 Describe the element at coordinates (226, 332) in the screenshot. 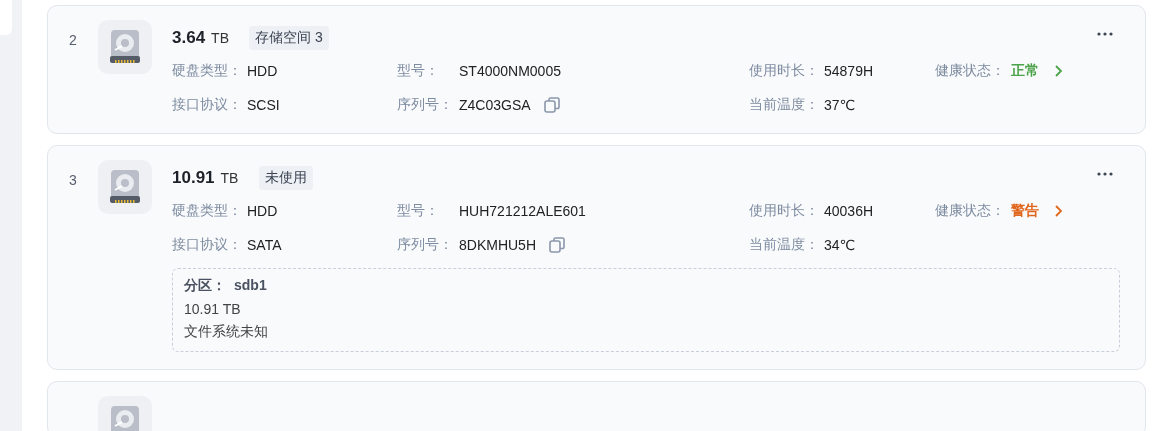

I see `filesystem-text: 文件系统未知` at that location.